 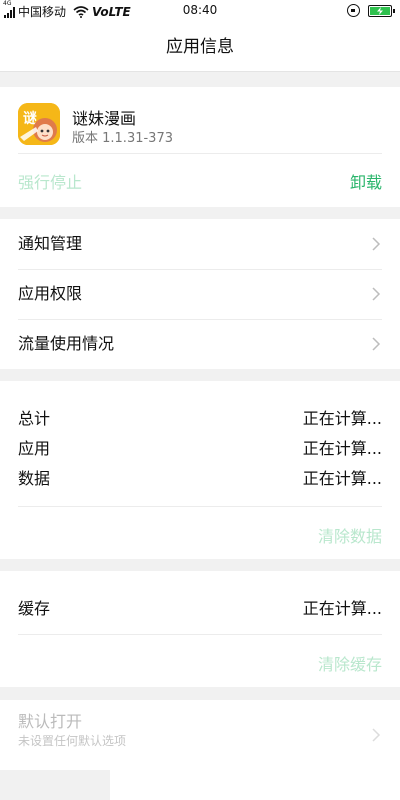 What do you see at coordinates (34, 608) in the screenshot?
I see `cache-label: 缓存` at bounding box center [34, 608].